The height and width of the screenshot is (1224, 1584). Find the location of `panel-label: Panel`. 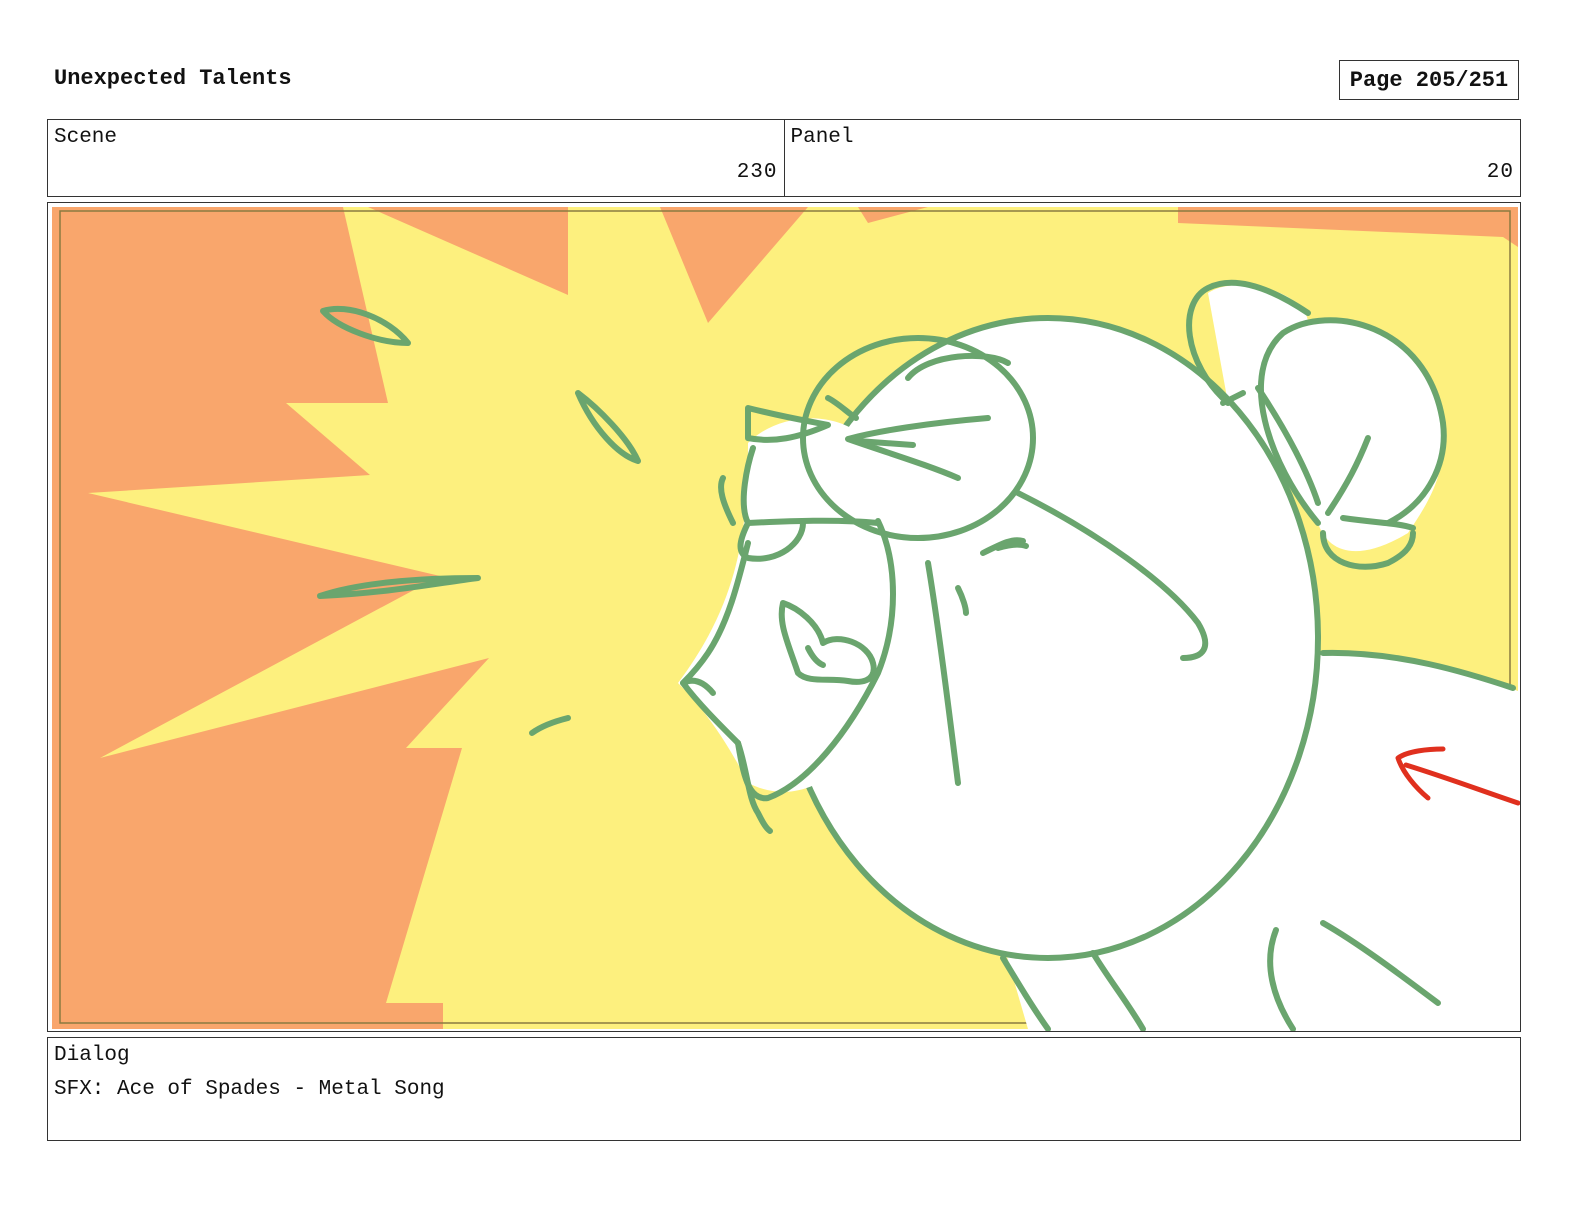

panel-label: Panel is located at coordinates (822, 137).